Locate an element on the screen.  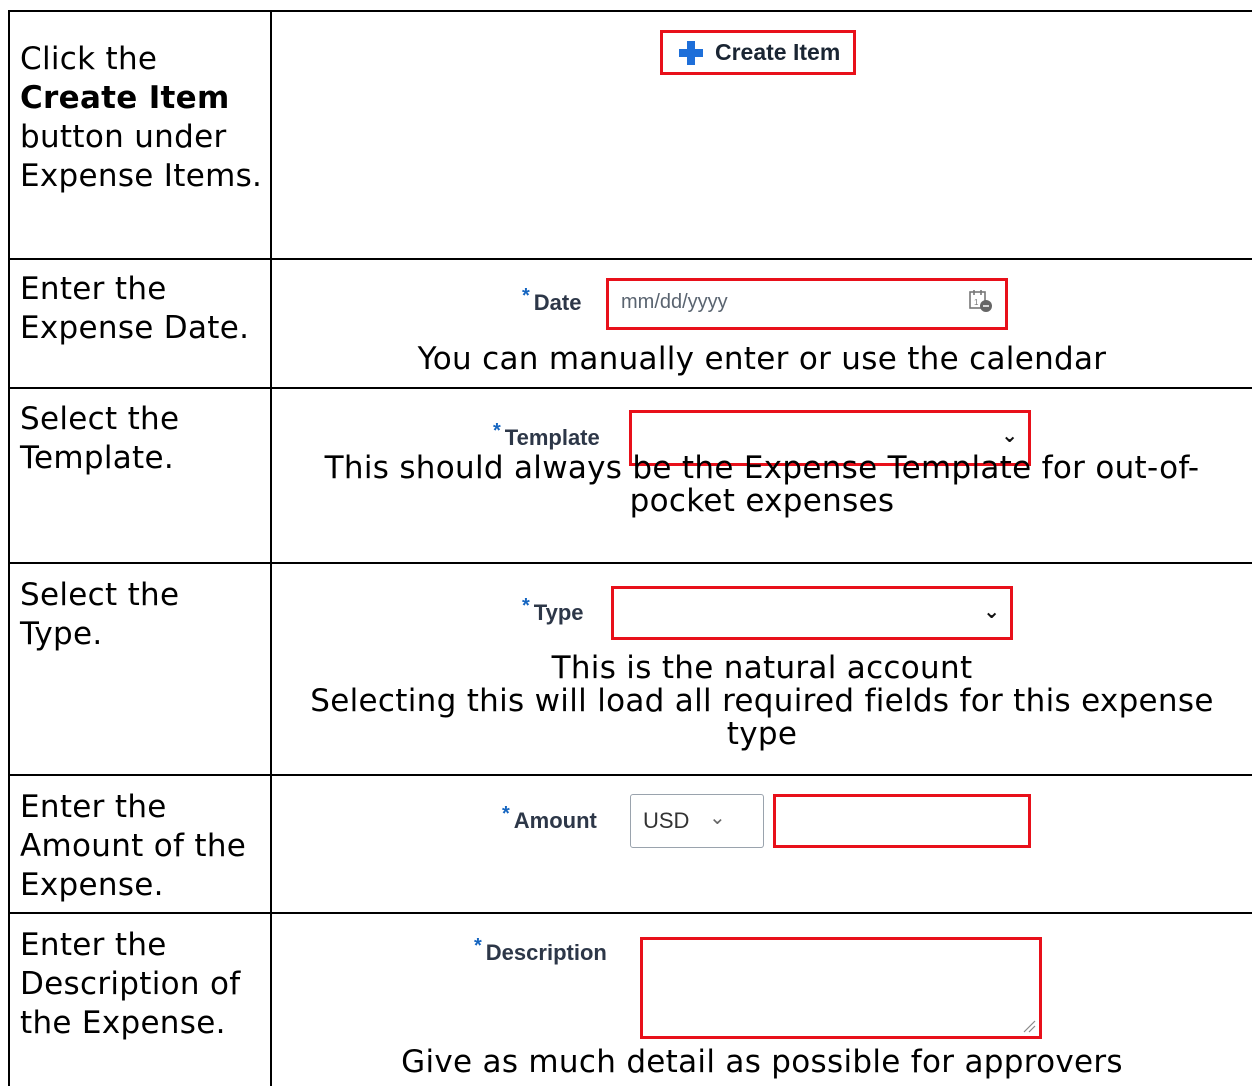
instruction-template: Select the Template. is located at coordinates (100, 438).